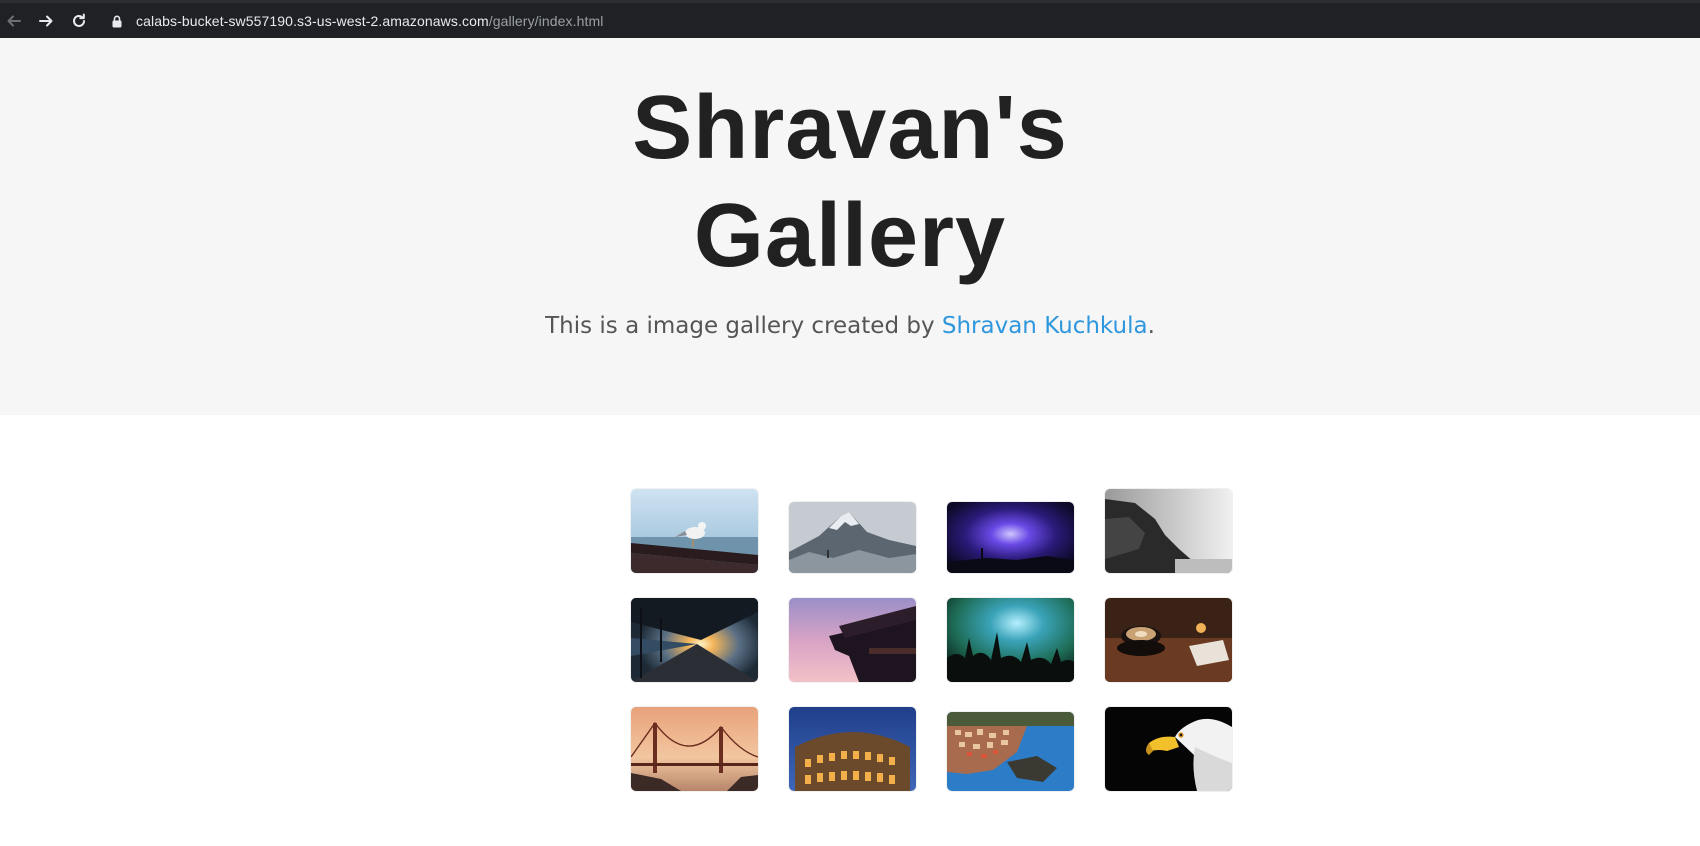 This screenshot has height=846, width=1700. I want to click on thumbnail-eagle, so click(1168, 749).